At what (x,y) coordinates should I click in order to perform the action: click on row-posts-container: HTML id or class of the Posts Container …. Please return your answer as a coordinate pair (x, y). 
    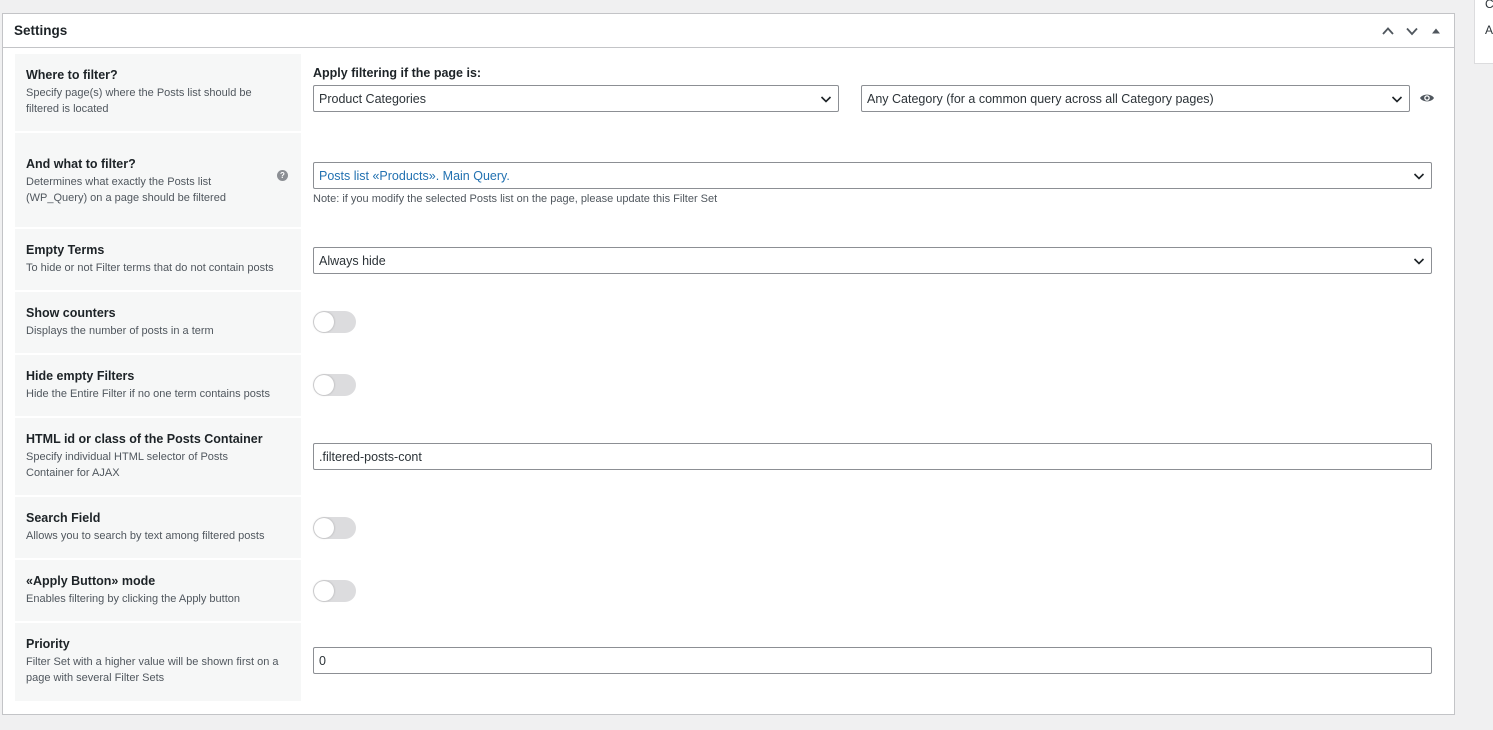
    Looking at the image, I should click on (729, 456).